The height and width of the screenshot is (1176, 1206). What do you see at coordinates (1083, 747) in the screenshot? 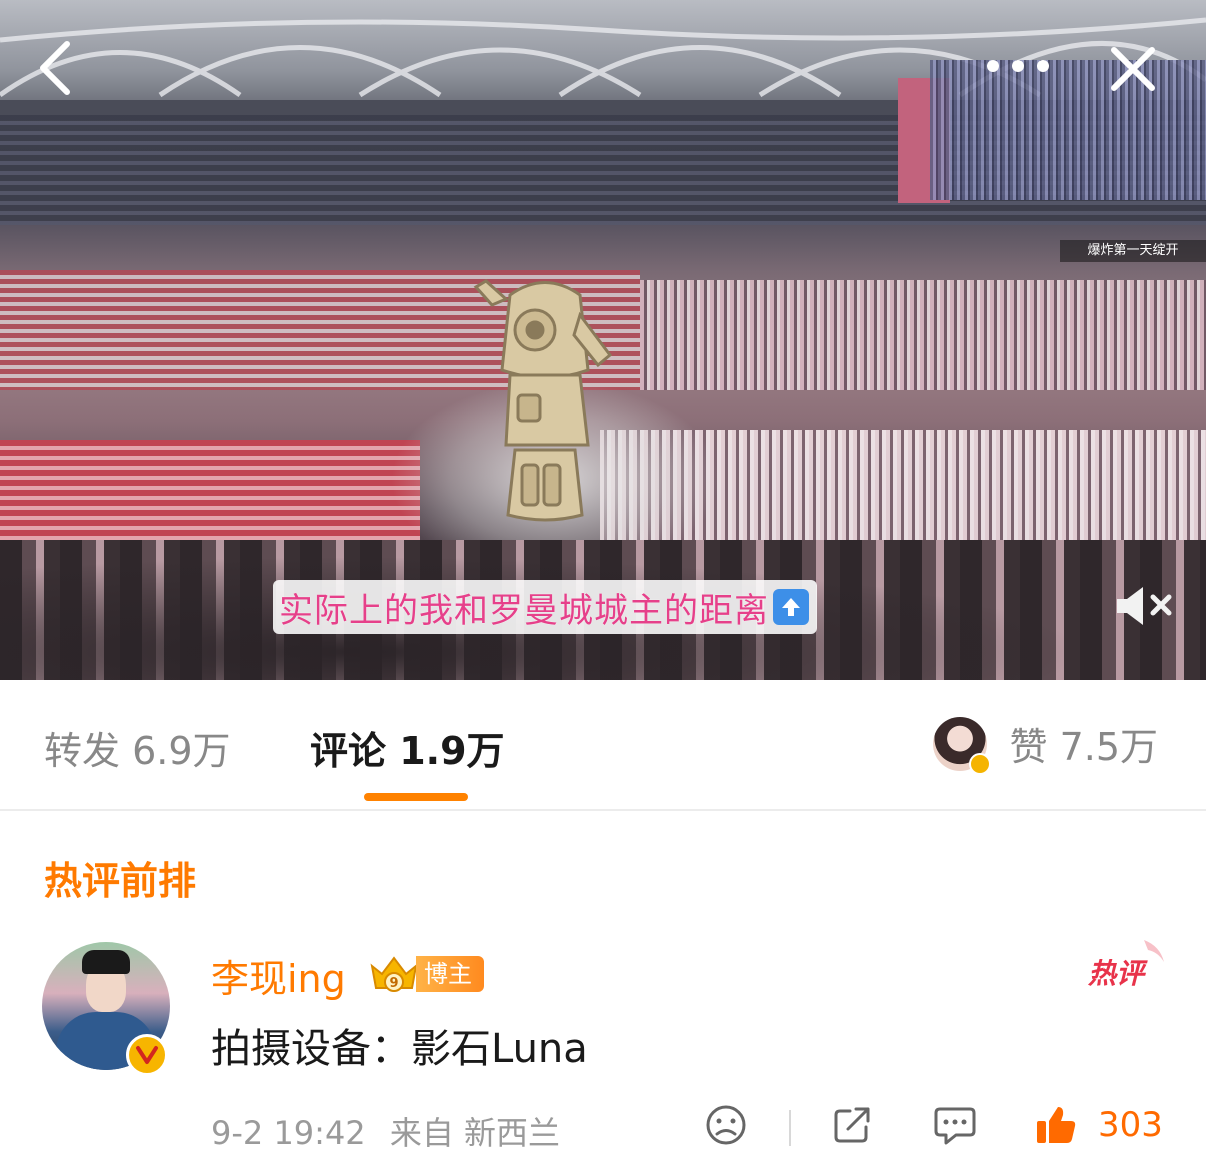
I see `tab-like-label: 赞 7.5万` at bounding box center [1083, 747].